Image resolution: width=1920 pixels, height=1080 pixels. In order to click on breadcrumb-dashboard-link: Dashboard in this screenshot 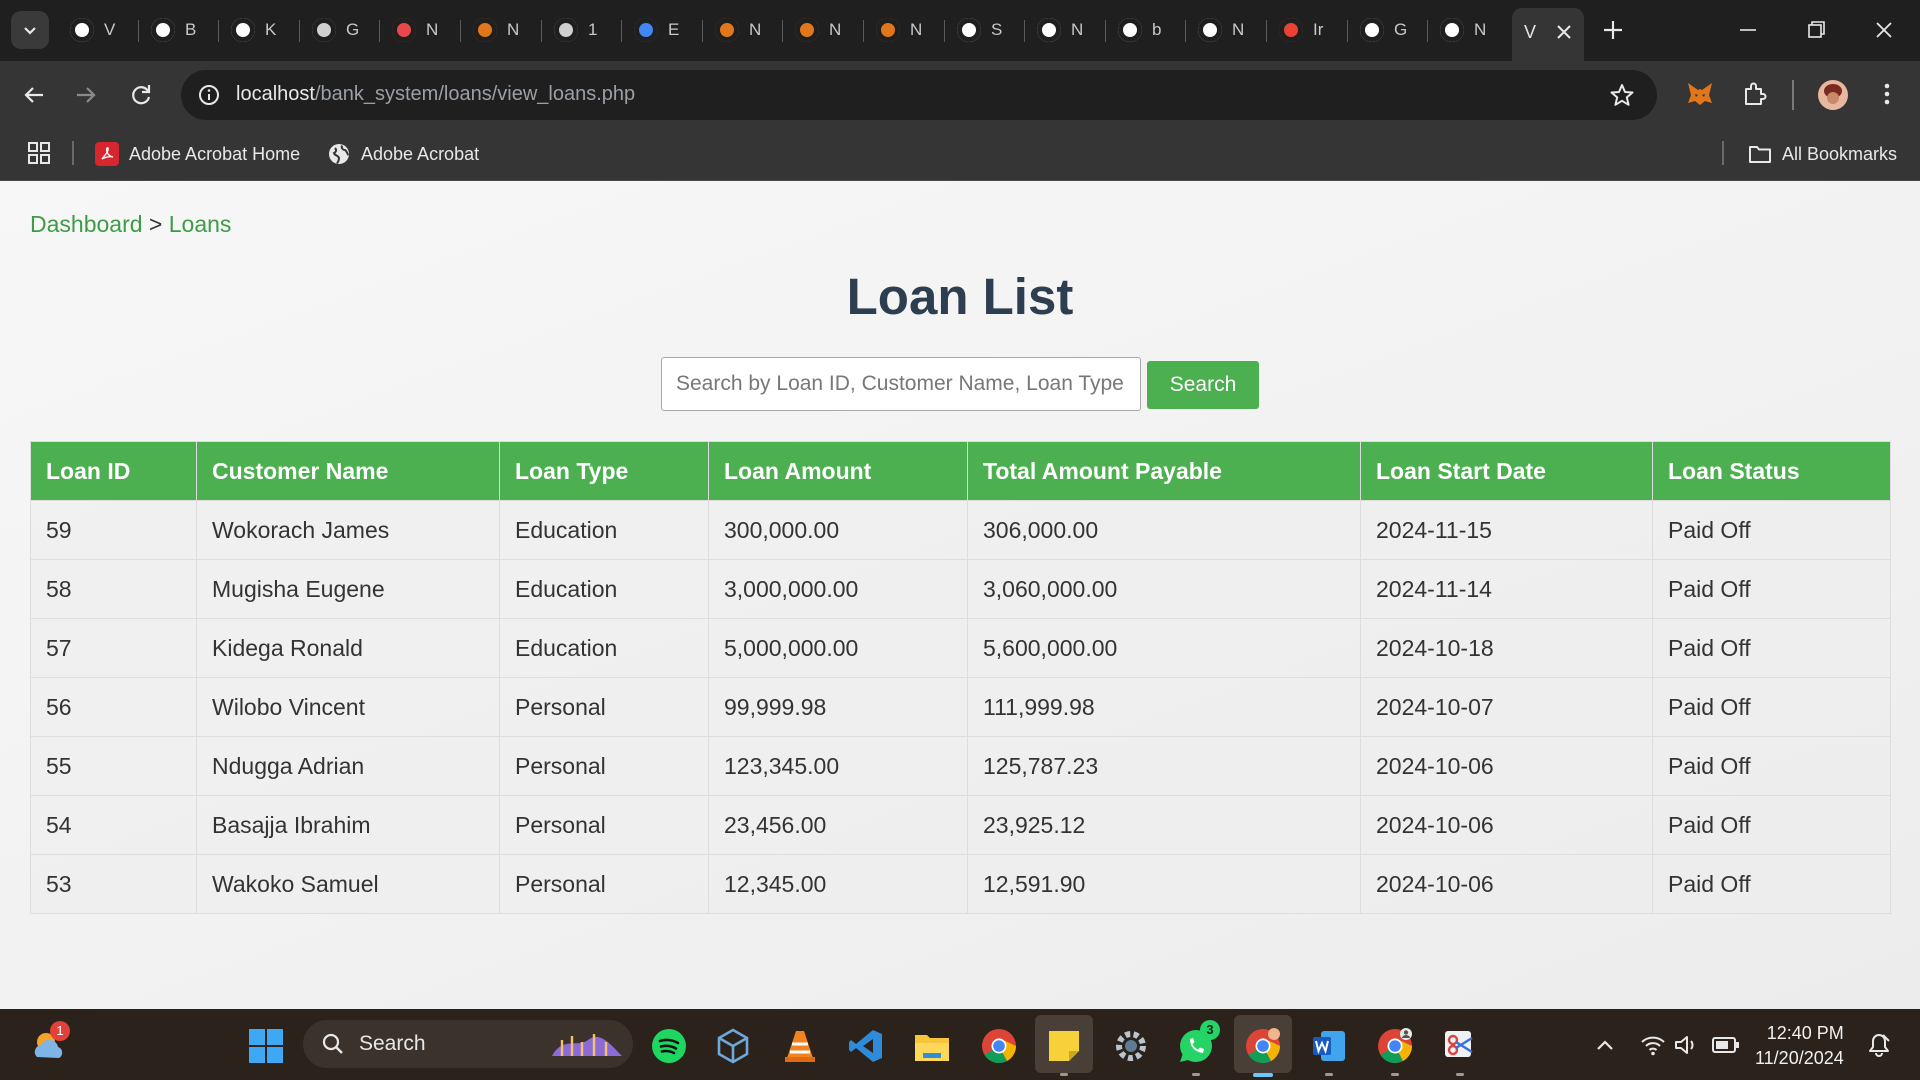, I will do `click(86, 224)`.